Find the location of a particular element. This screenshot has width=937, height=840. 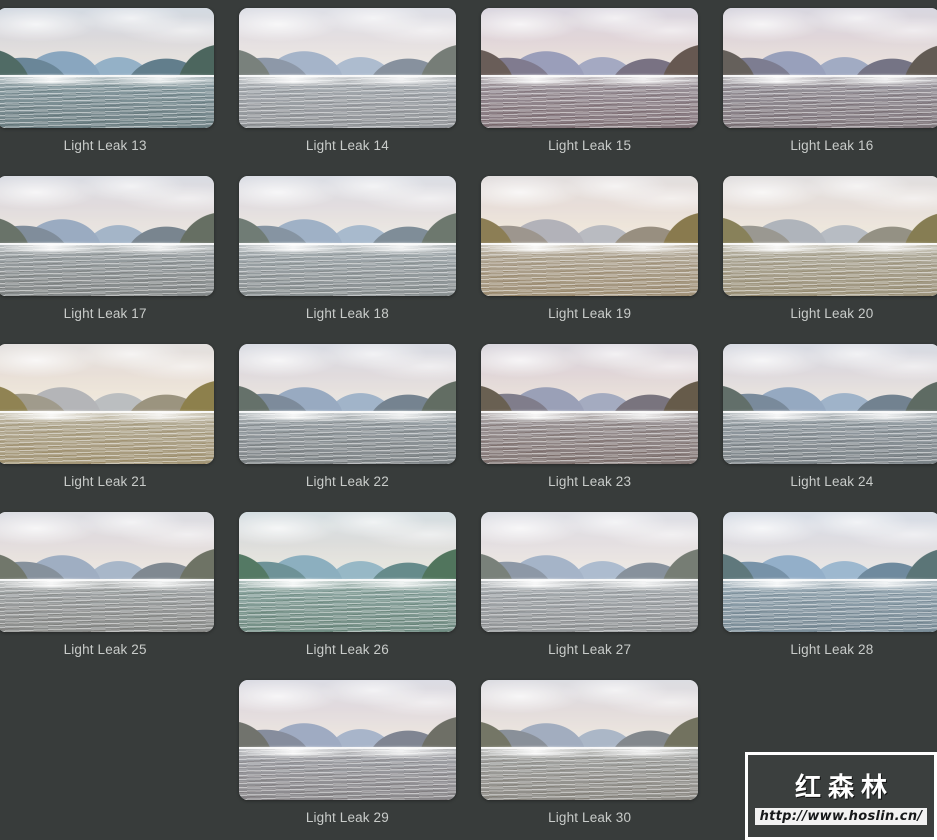

thumbnail-label: Light Leak 22 is located at coordinates (347, 481).